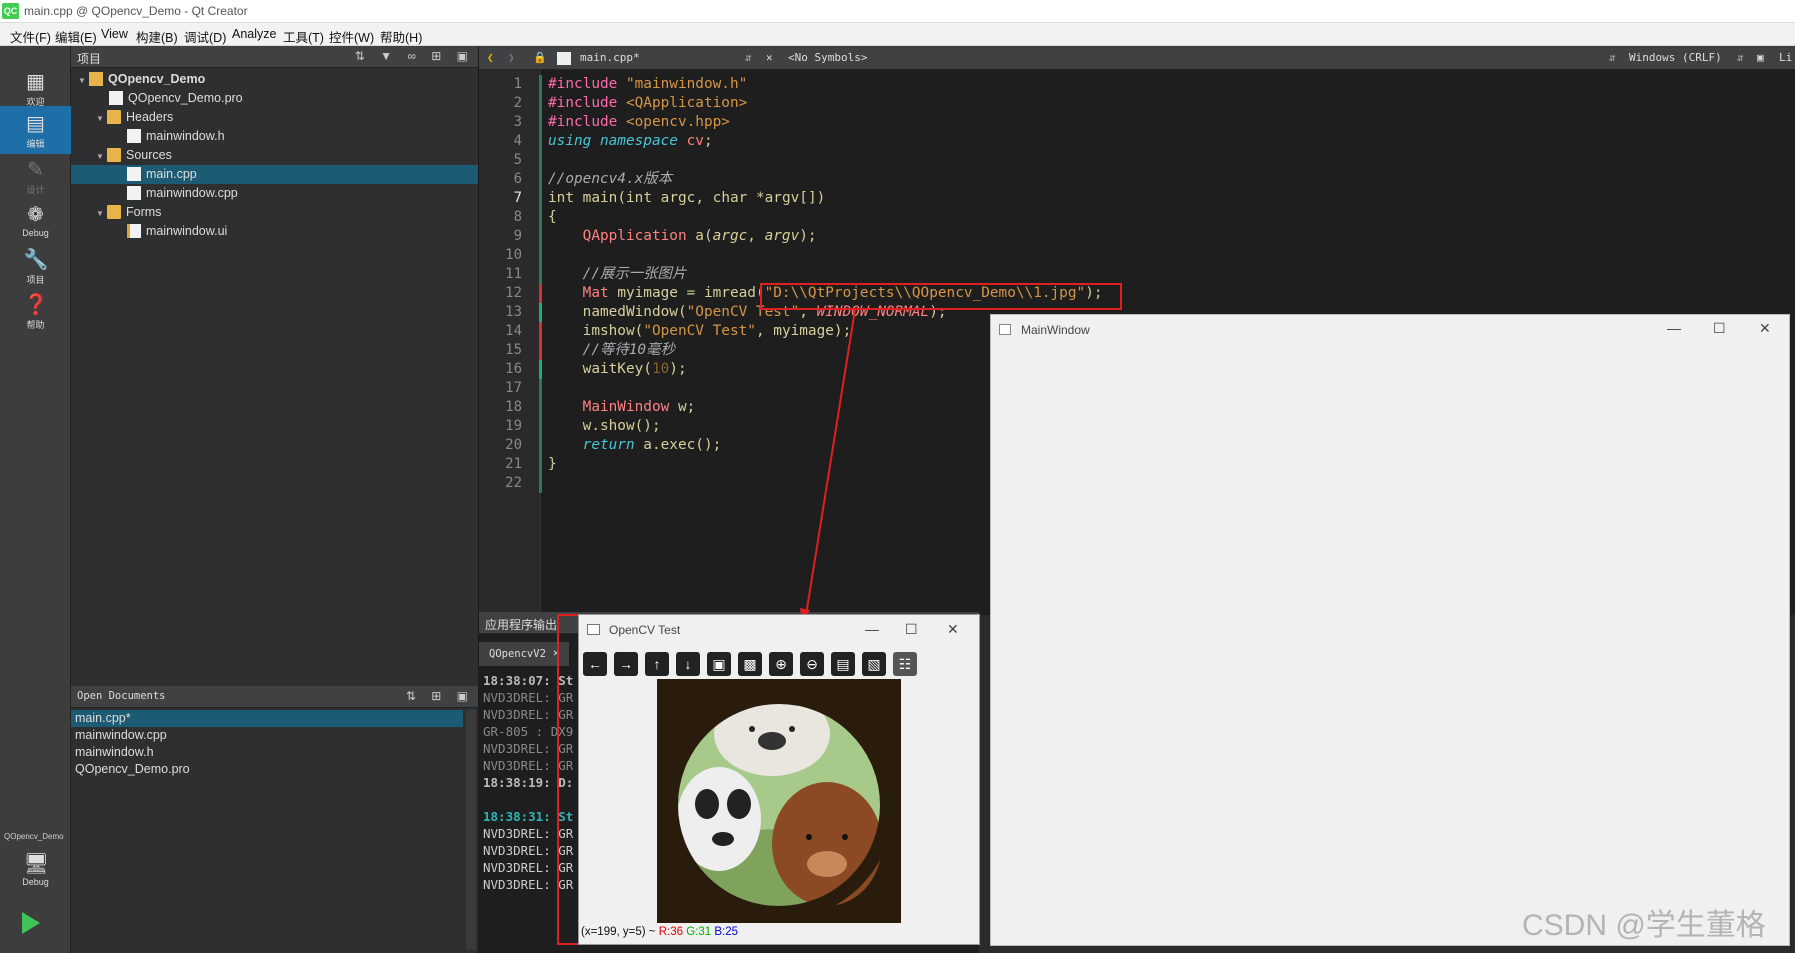 Image resolution: width=1795 pixels, height=953 pixels. I want to click on window-icon, so click(593, 629).